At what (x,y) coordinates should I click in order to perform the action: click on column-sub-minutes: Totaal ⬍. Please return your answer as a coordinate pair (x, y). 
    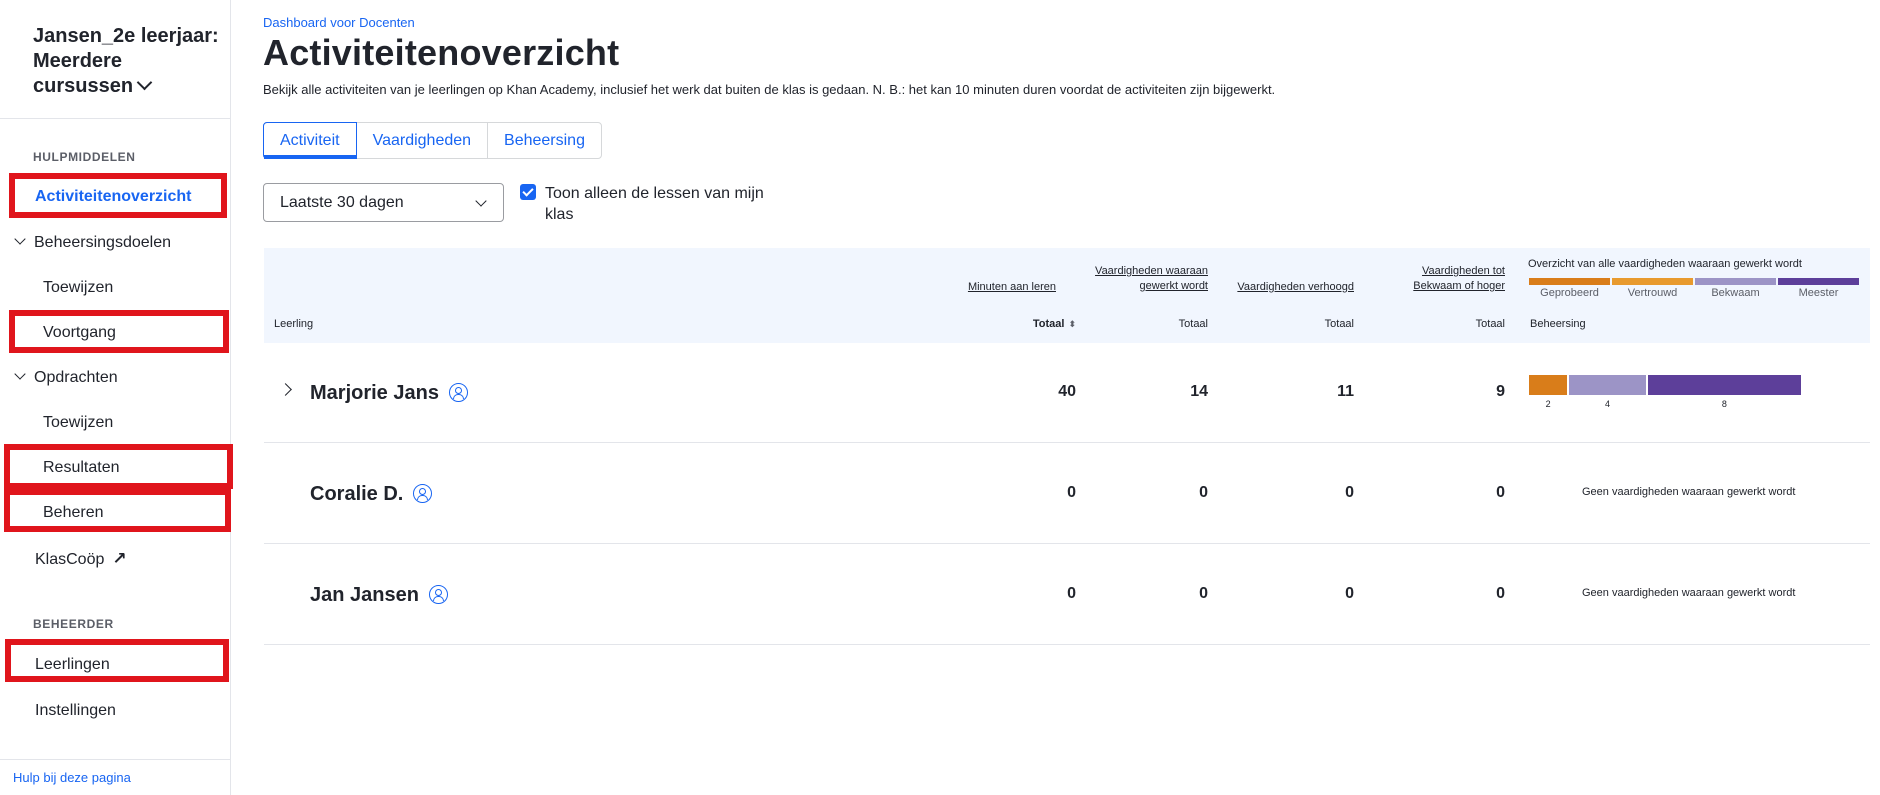
    Looking at the image, I should click on (1038, 324).